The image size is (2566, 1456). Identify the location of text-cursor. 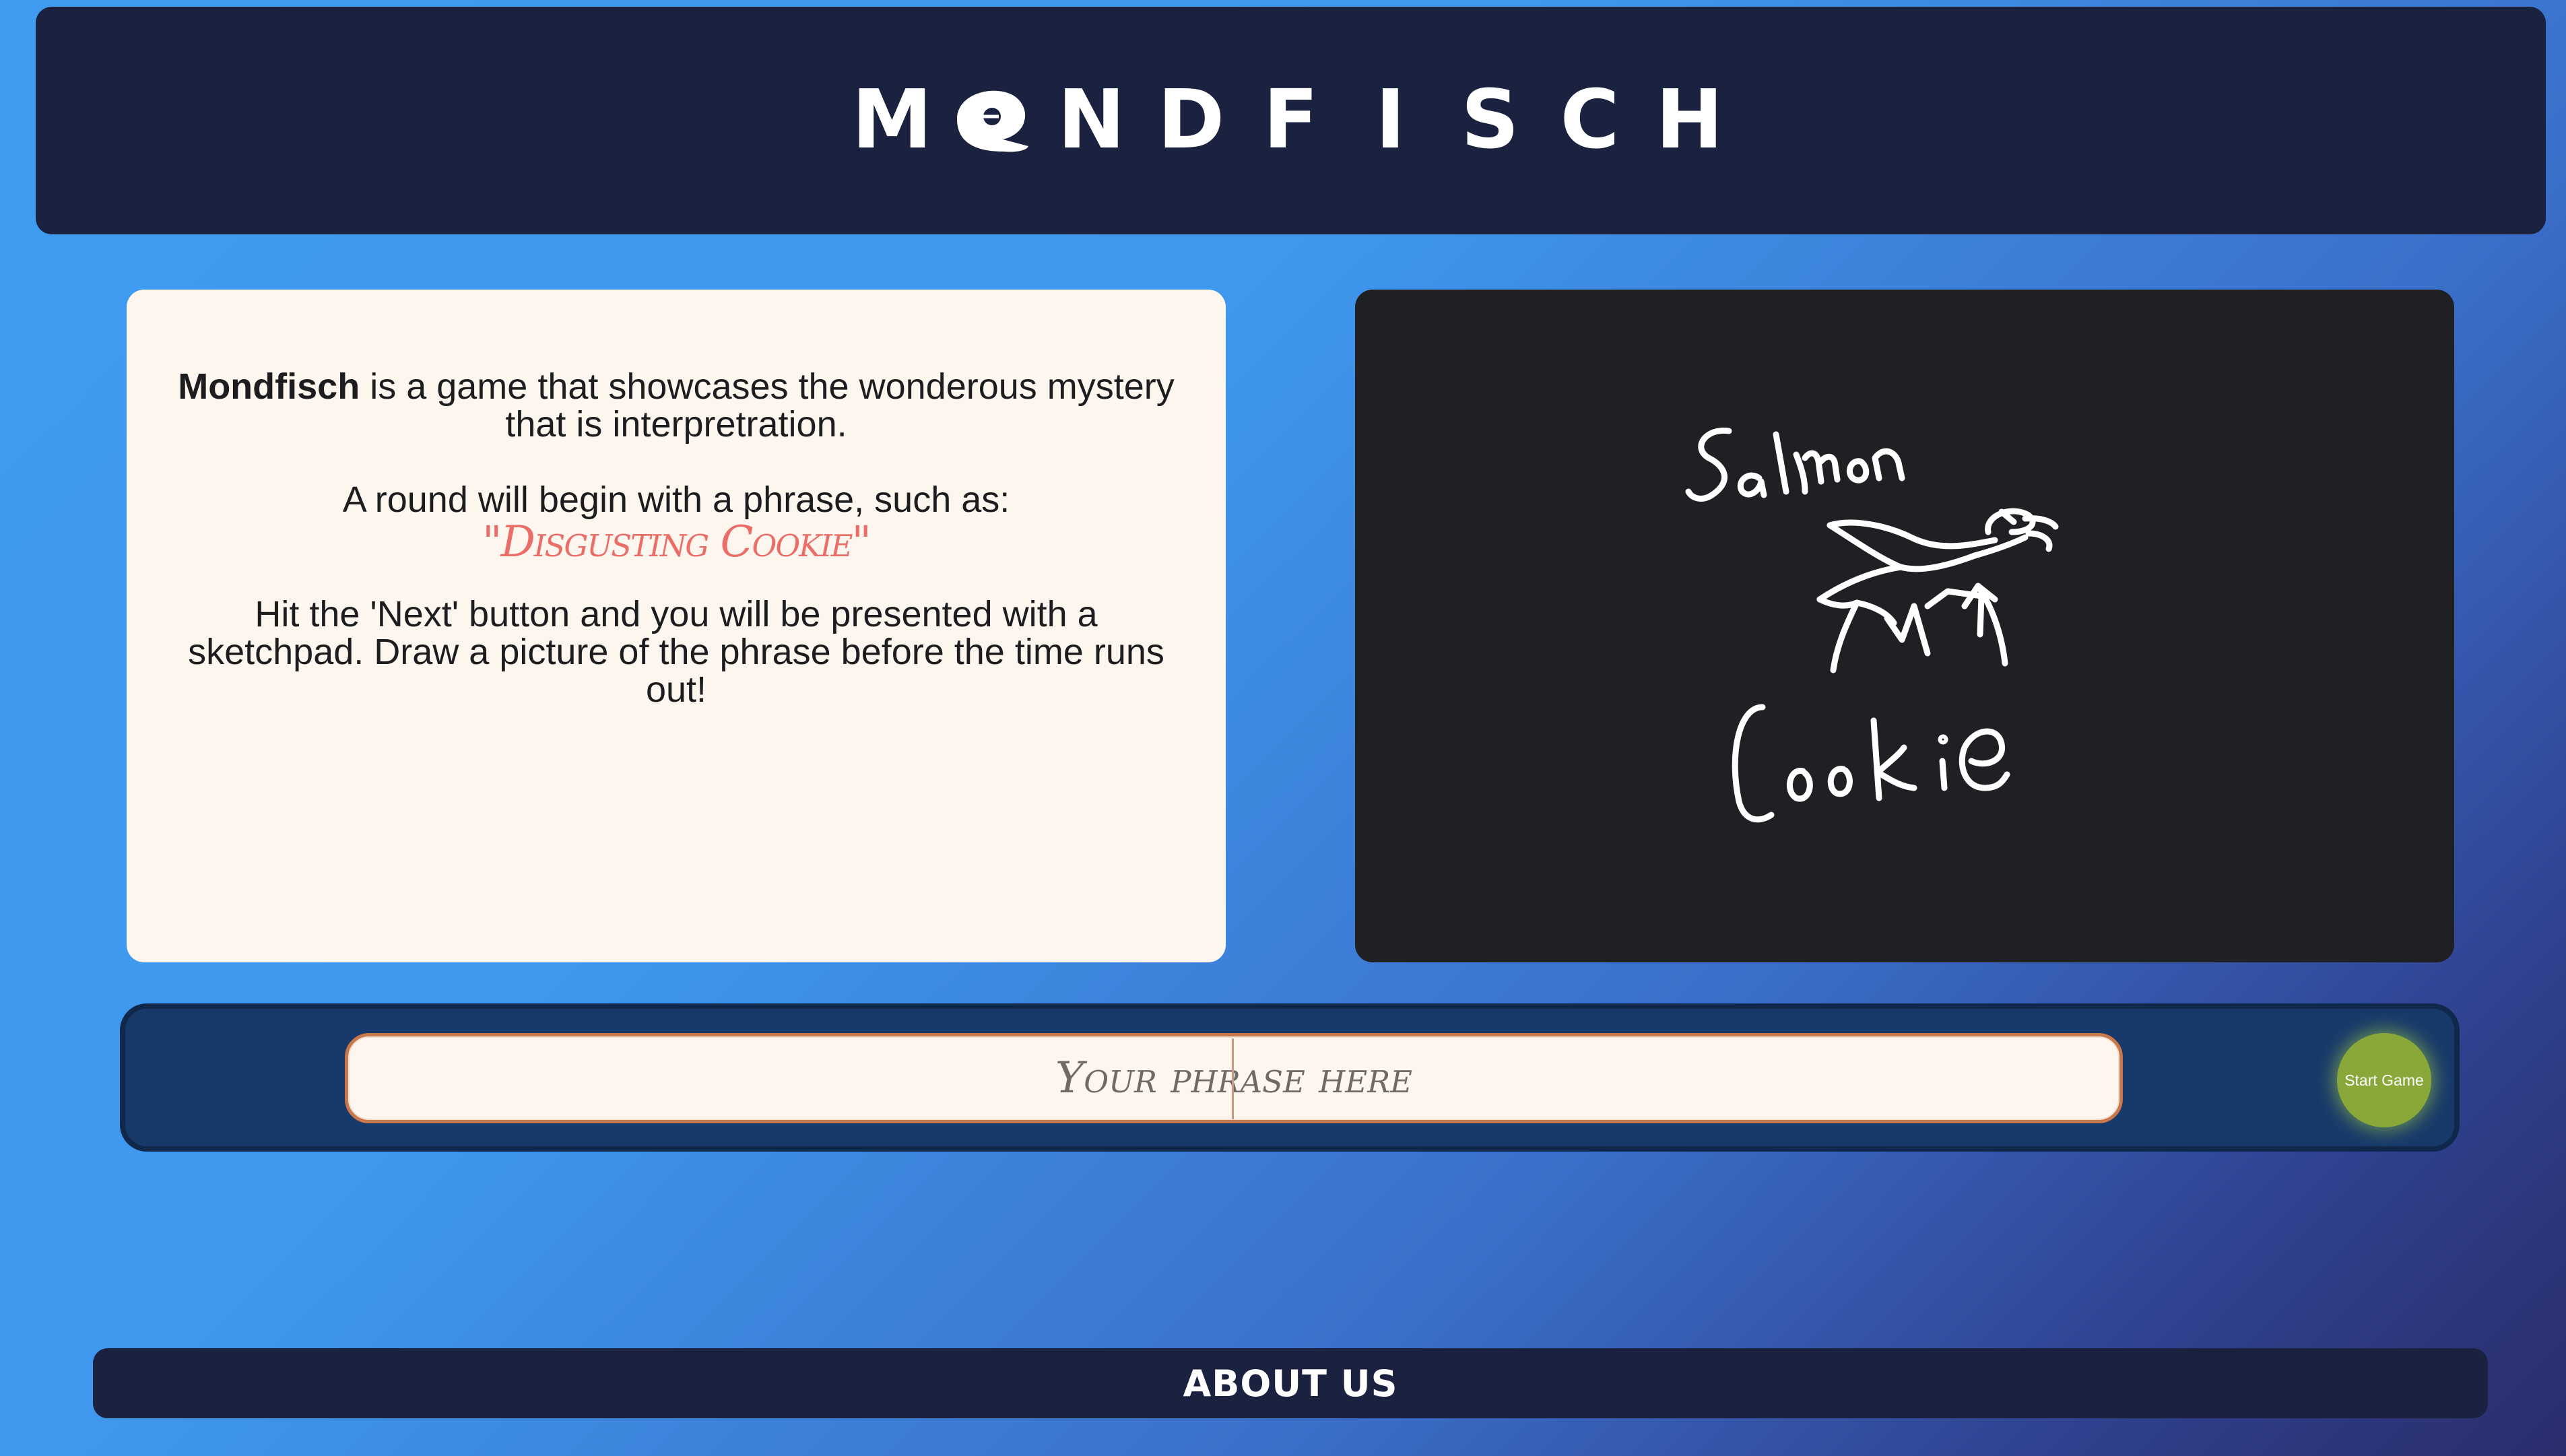
(1233, 1078).